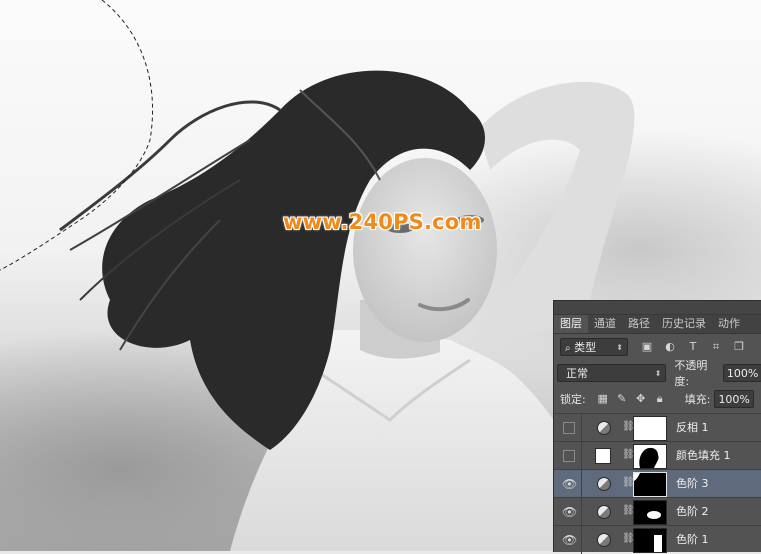 This screenshot has width=761, height=554. What do you see at coordinates (692, 539) in the screenshot?
I see `layer-name: 色阶 1` at bounding box center [692, 539].